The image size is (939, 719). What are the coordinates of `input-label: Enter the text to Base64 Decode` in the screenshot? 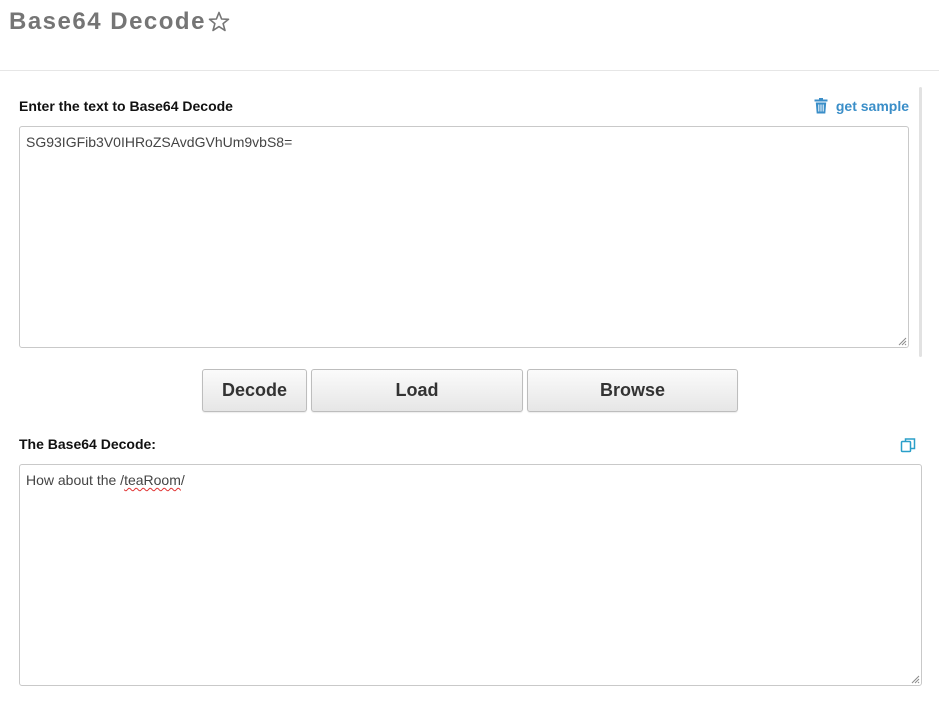 It's located at (126, 106).